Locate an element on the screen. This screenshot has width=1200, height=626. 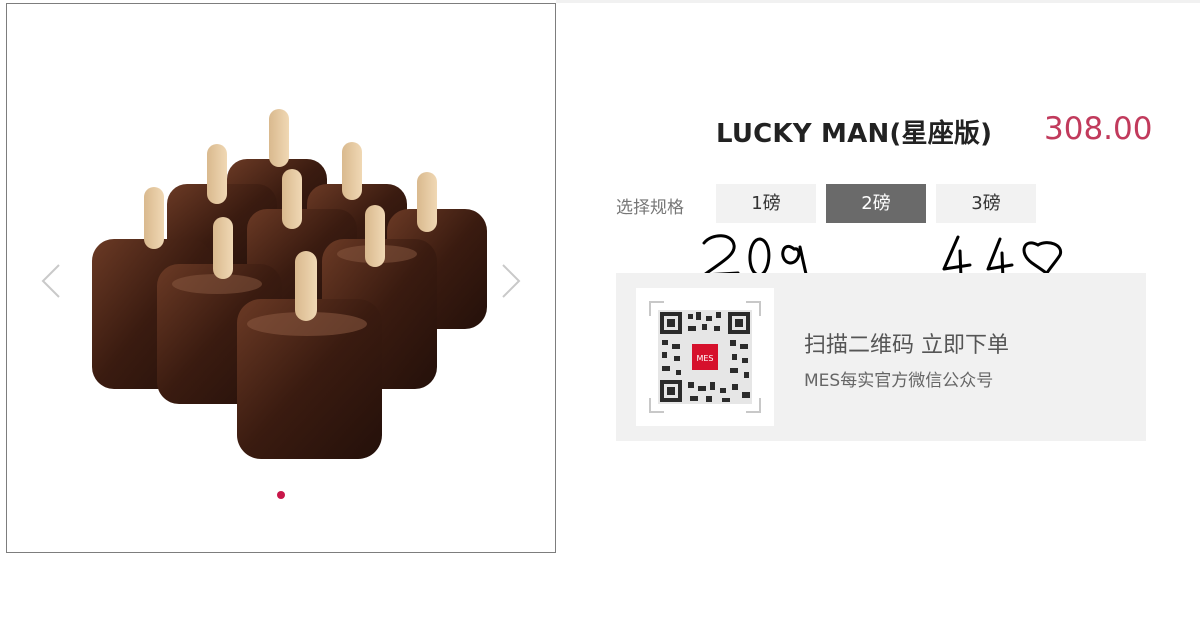
prev-arrow-icon is located at coordinates (51, 281).